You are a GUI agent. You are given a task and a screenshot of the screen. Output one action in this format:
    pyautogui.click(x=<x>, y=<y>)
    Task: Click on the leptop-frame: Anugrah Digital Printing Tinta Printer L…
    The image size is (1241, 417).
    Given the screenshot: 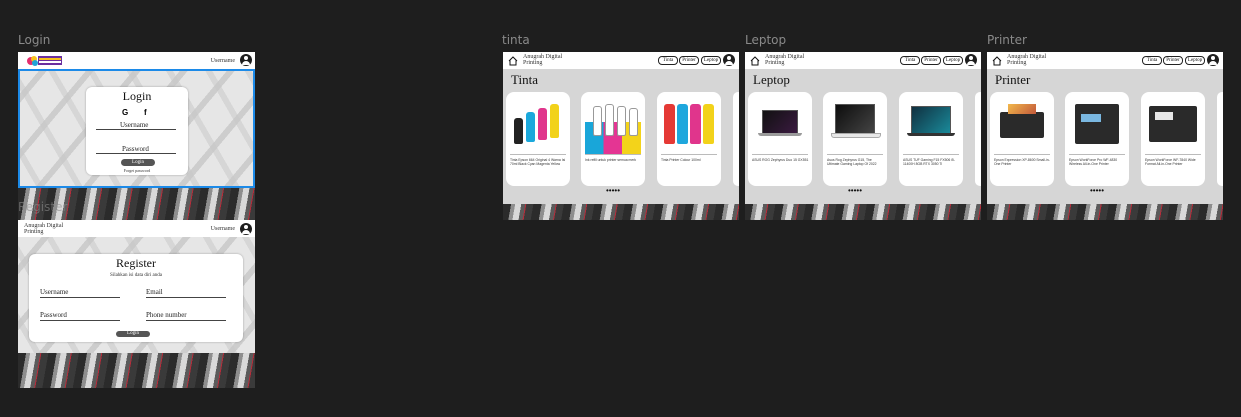 What is the action you would take?
    pyautogui.click(x=863, y=136)
    